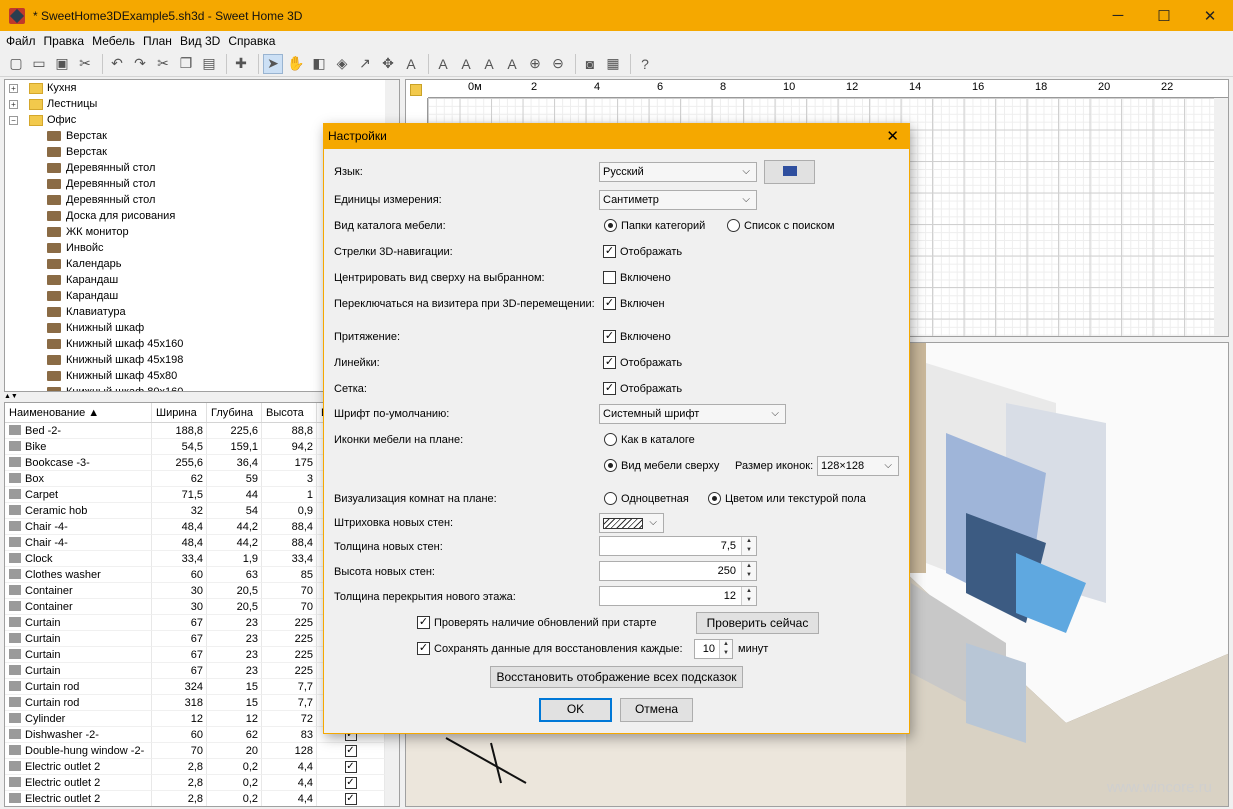  What do you see at coordinates (892, 136) in the screenshot?
I see `dialog-close-icon: ✕` at bounding box center [892, 136].